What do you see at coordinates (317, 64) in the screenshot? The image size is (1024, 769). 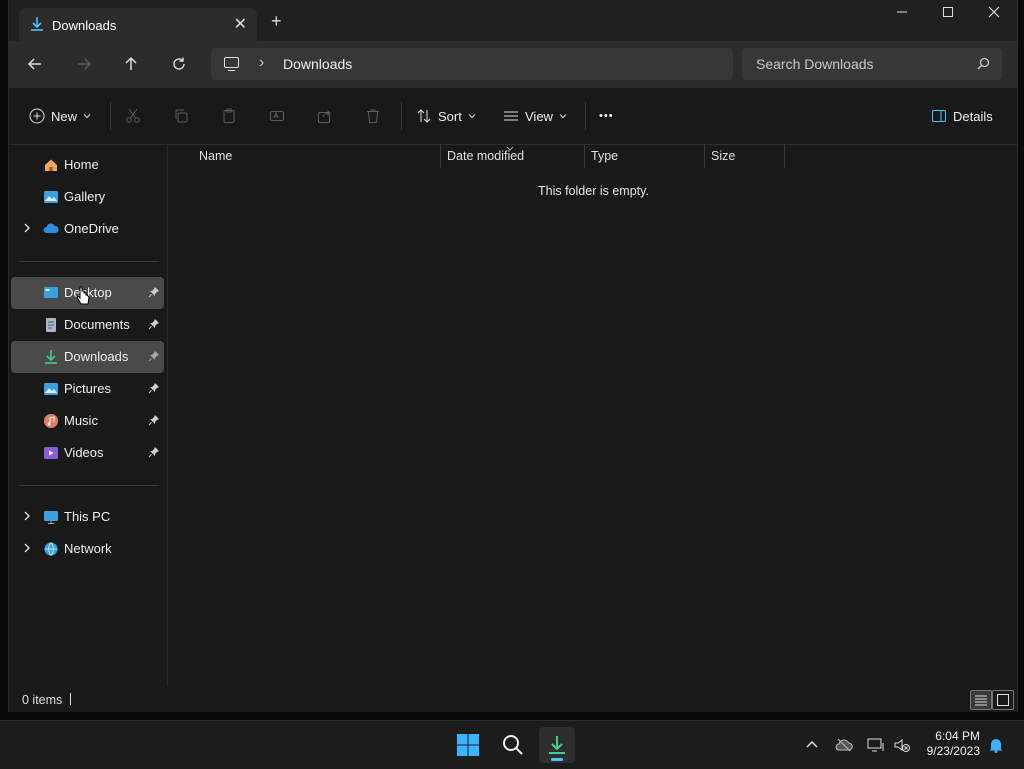 I see `breadcrumb-downloads: Downloads` at bounding box center [317, 64].